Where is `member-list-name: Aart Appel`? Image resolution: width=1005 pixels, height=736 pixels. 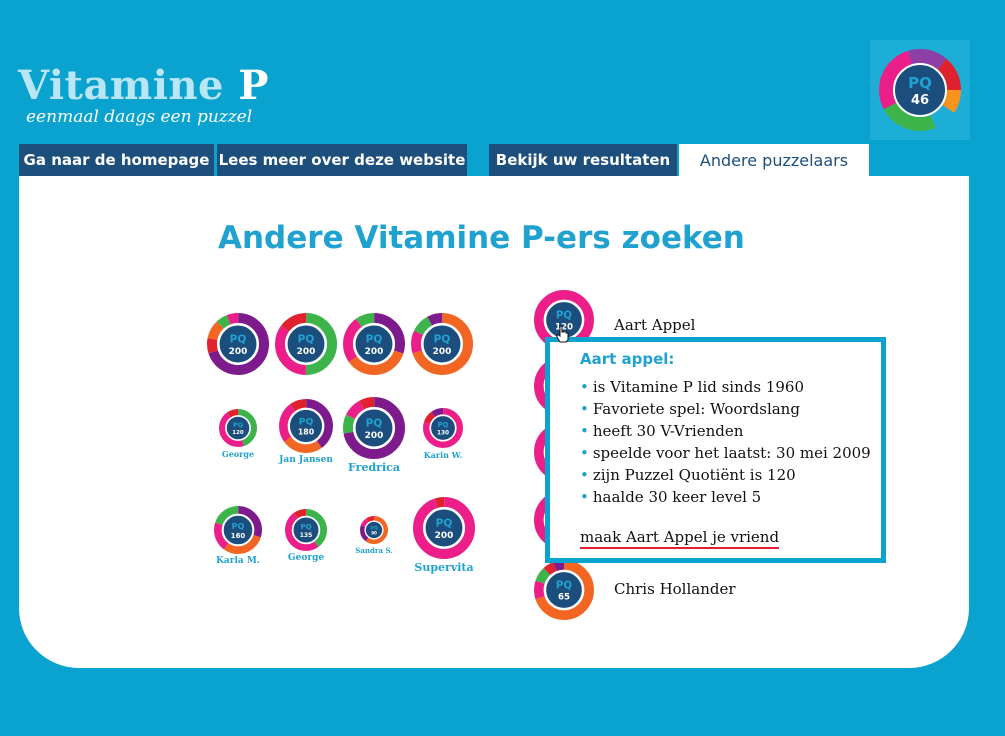 member-list-name: Aart Appel is located at coordinates (654, 325).